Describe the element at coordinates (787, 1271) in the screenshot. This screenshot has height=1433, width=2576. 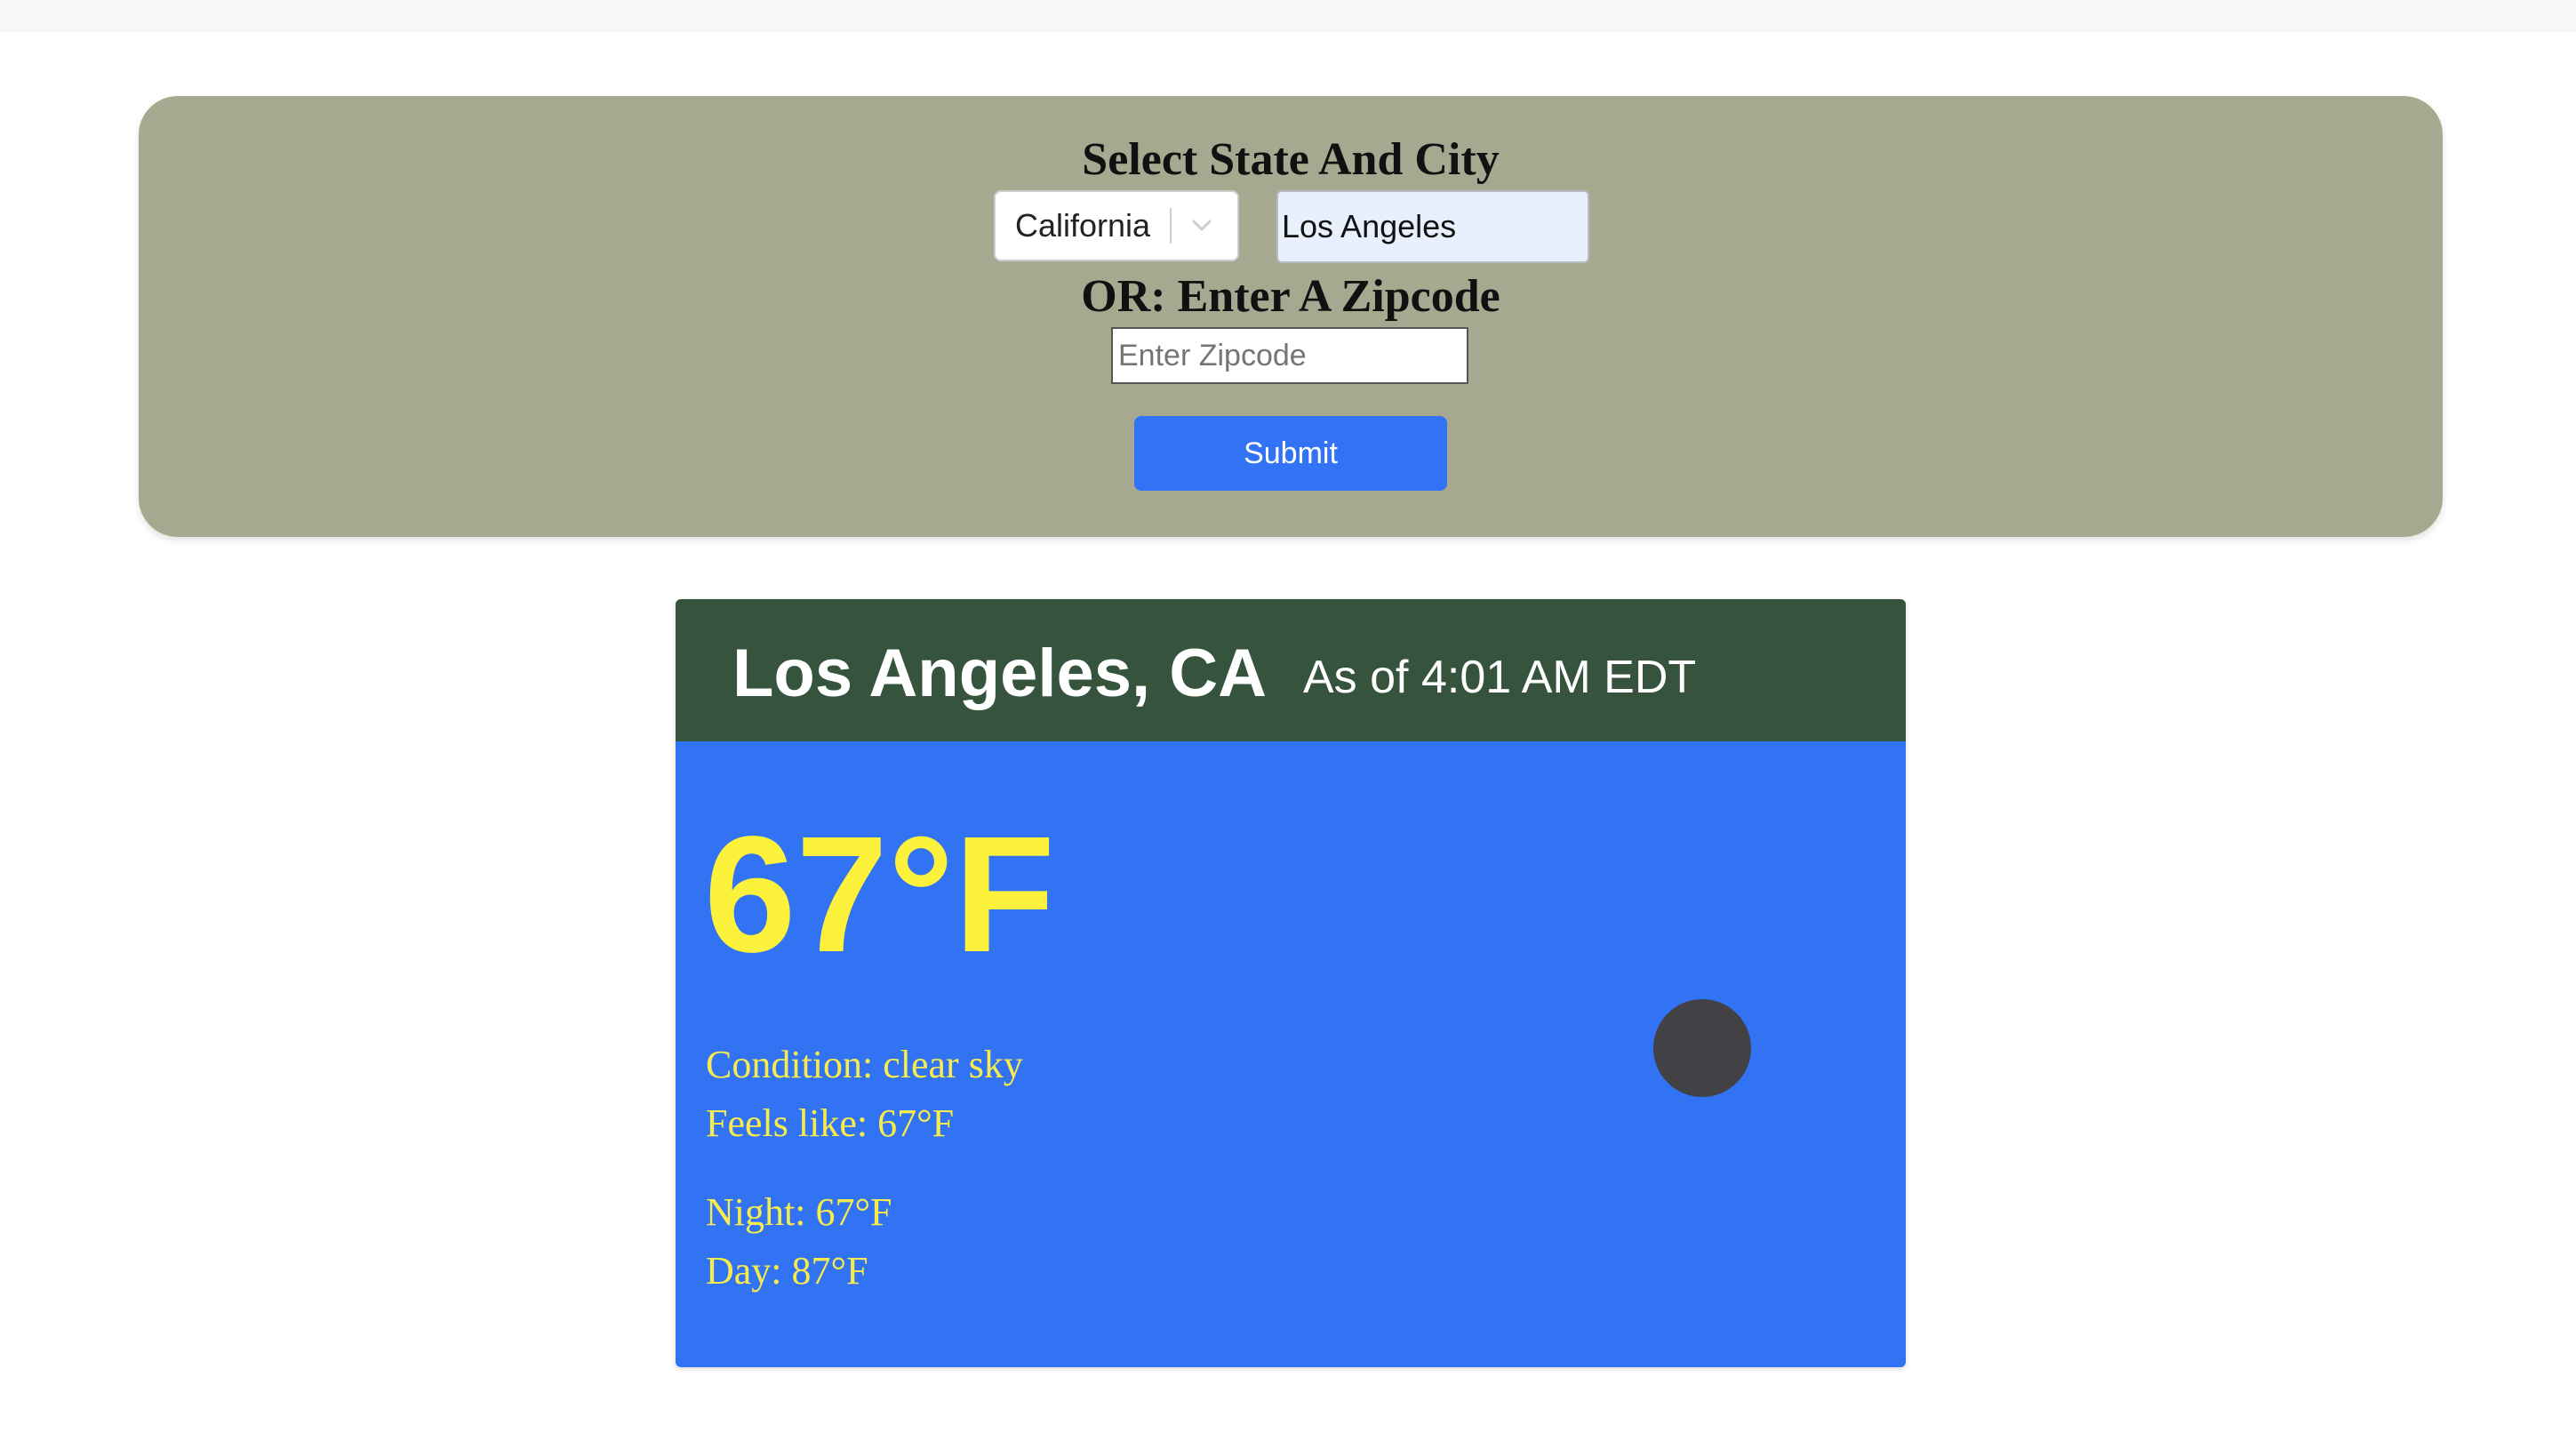
I see `day-temperature: Day: 87°F` at that location.